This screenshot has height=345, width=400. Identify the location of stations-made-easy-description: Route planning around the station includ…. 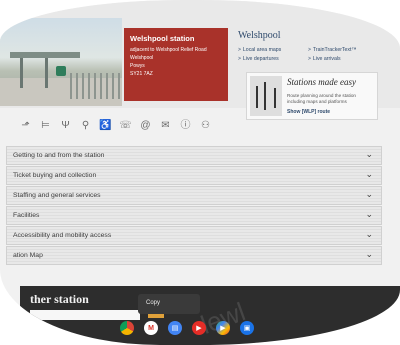
(321, 98).